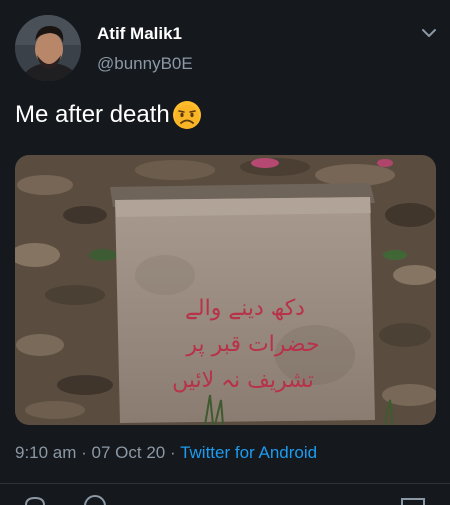 The image size is (450, 505). I want to click on tweet-text: Me after death, so click(108, 115).